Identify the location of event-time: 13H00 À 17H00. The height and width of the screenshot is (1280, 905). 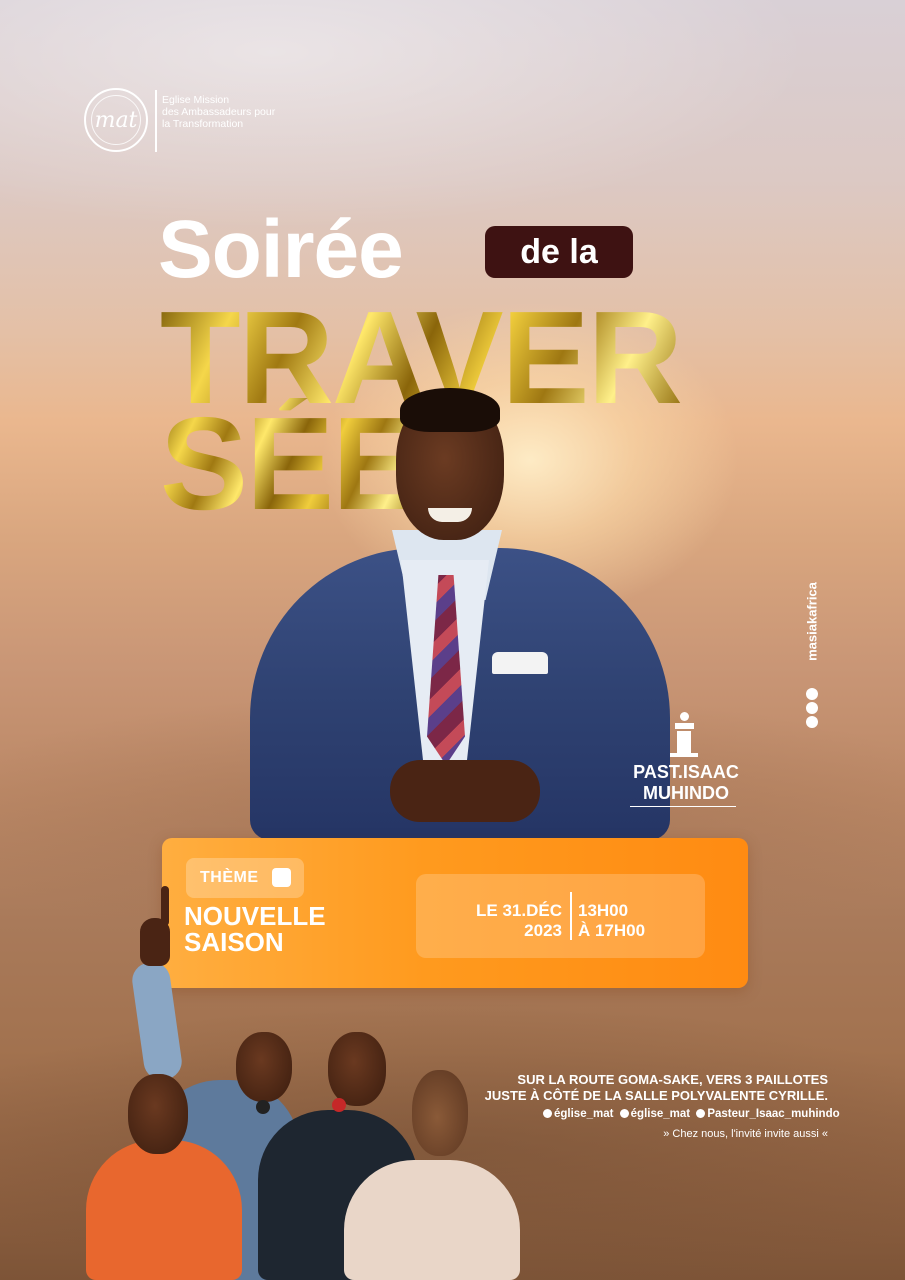
(611, 921).